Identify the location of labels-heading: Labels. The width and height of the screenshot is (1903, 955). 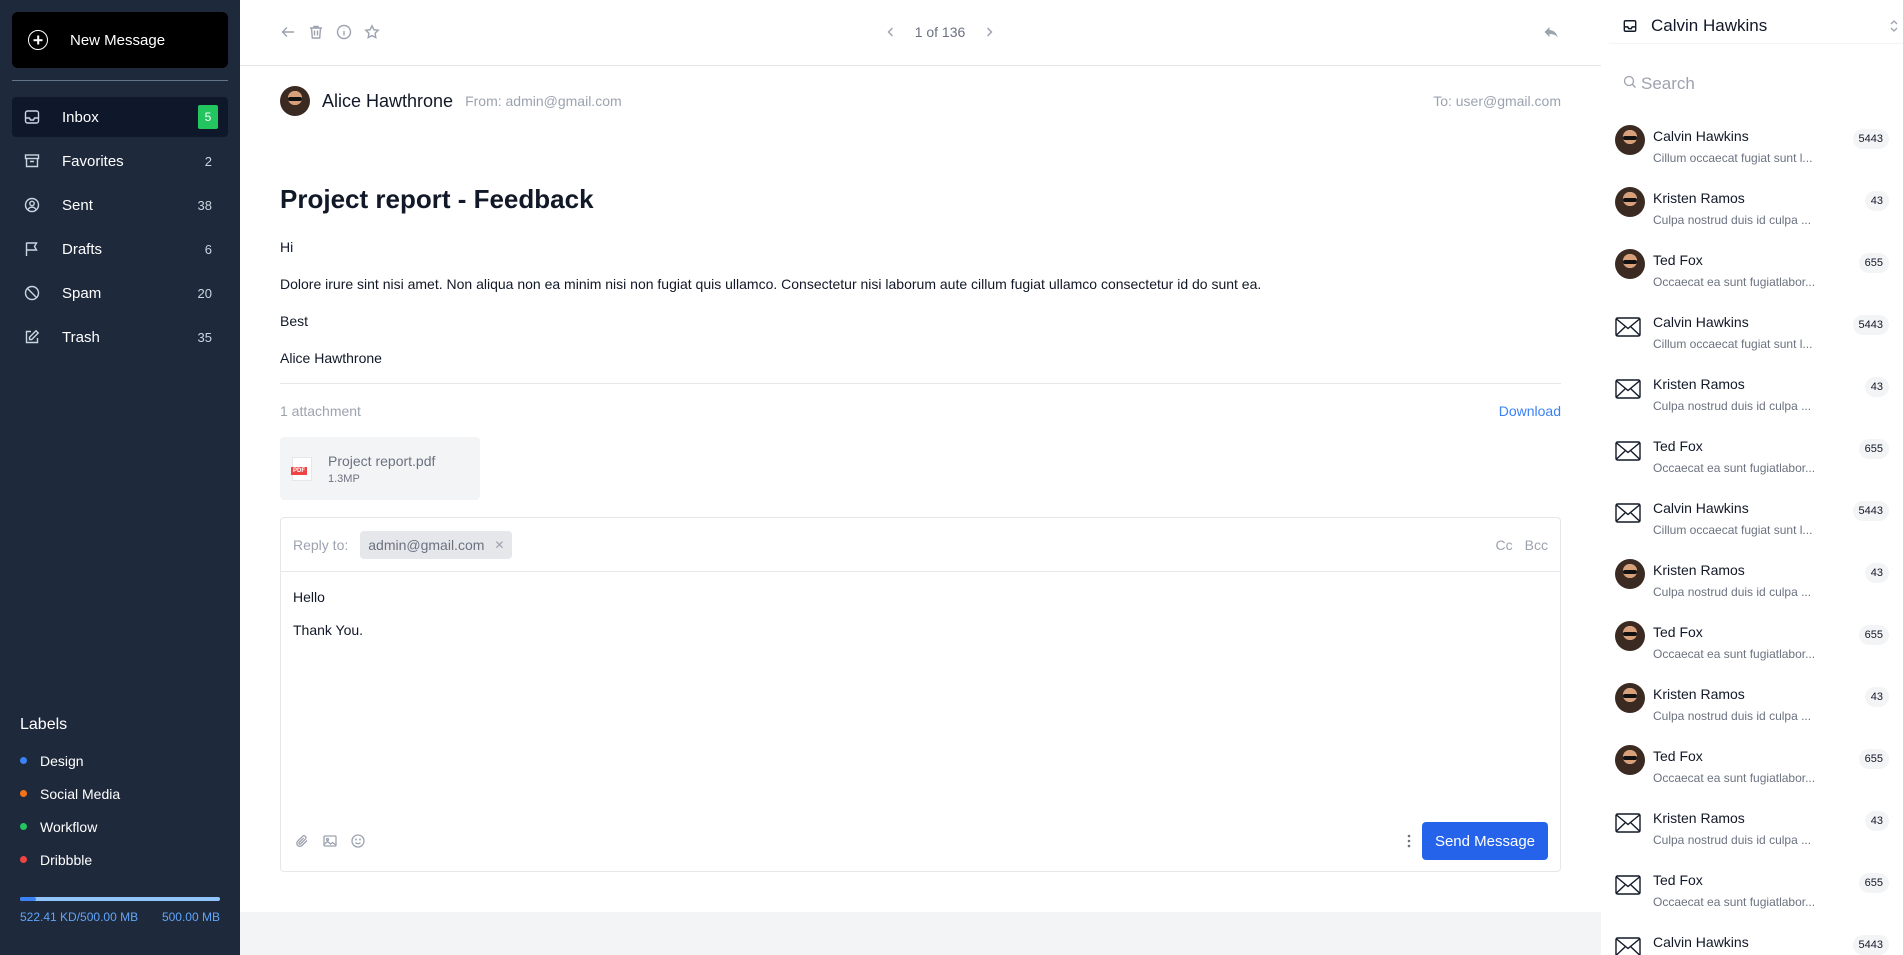
(44, 724).